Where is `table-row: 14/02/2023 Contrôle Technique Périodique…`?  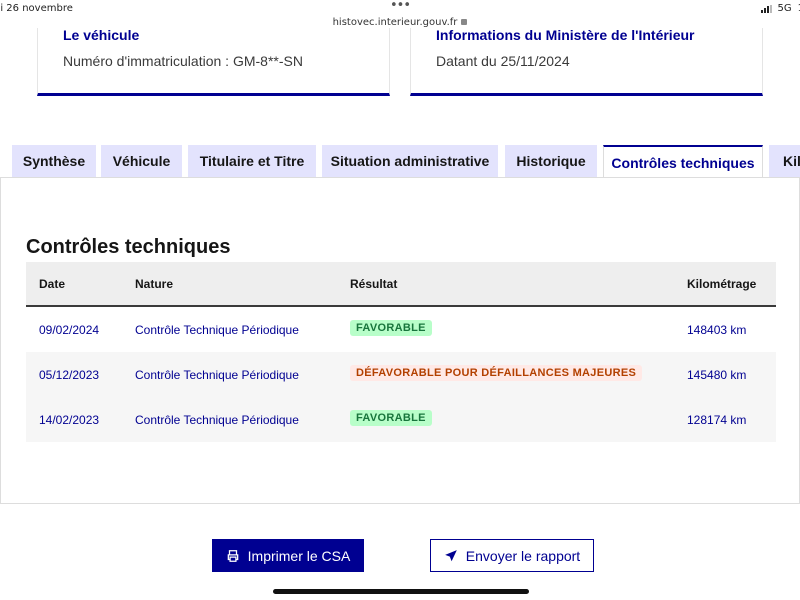 table-row: 14/02/2023 Contrôle Technique Périodique… is located at coordinates (401, 419).